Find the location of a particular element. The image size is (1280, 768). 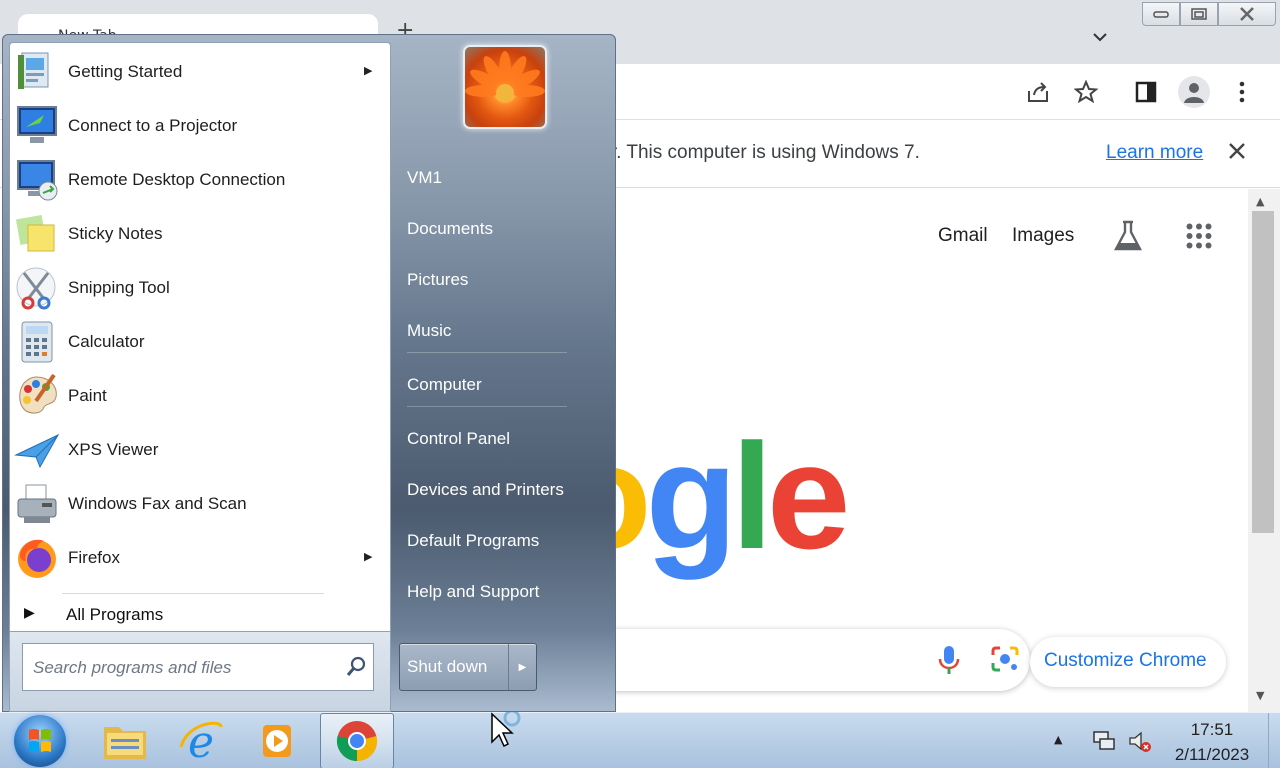

restore-icon is located at coordinates (1199, 14).